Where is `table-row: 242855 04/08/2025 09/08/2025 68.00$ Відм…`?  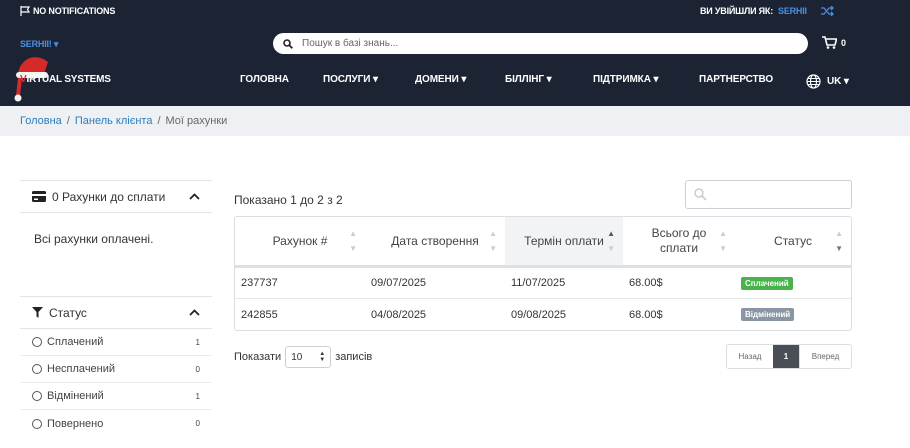
table-row: 242855 04/08/2025 09/08/2025 68.00$ Відм… is located at coordinates (543, 314).